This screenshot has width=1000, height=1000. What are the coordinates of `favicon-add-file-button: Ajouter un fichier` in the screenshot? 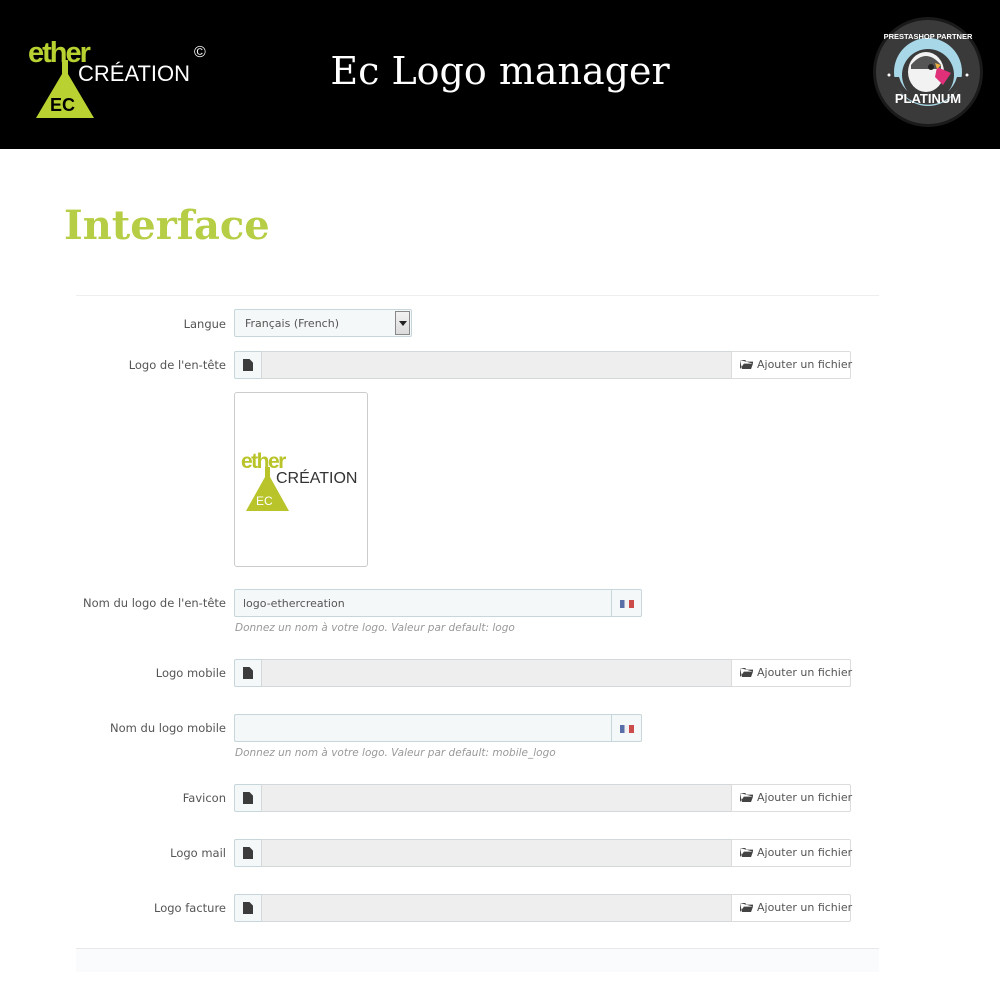 It's located at (792, 798).